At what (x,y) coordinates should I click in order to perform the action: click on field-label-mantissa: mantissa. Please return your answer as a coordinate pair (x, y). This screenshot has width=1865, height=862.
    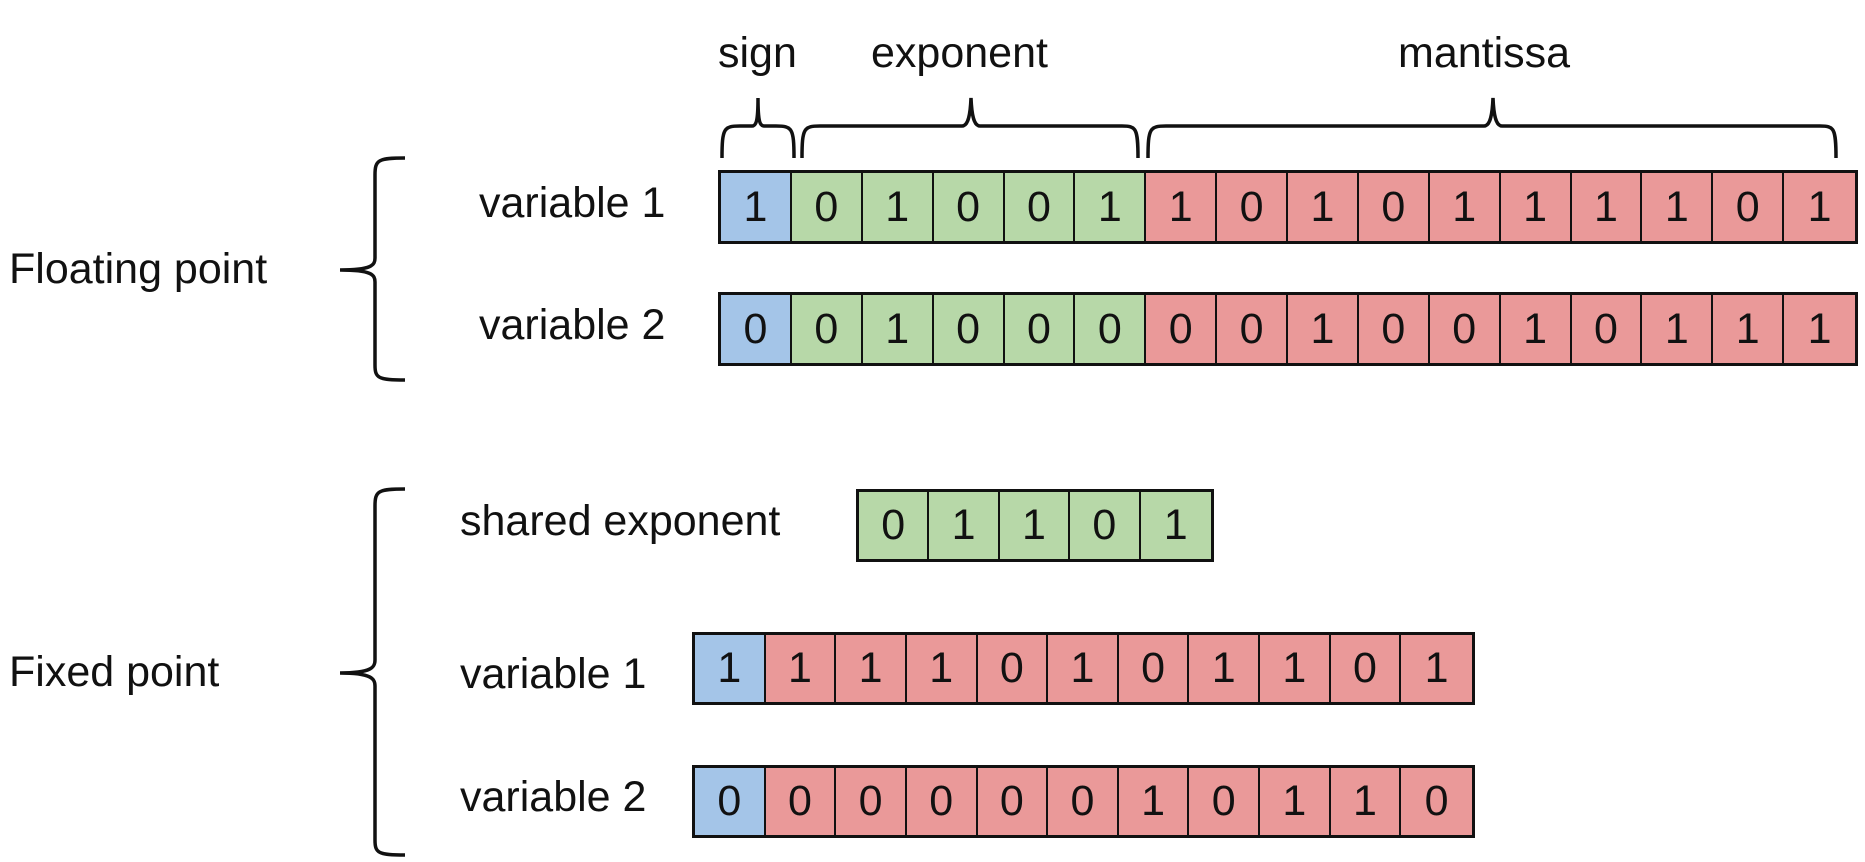
    Looking at the image, I should click on (1484, 53).